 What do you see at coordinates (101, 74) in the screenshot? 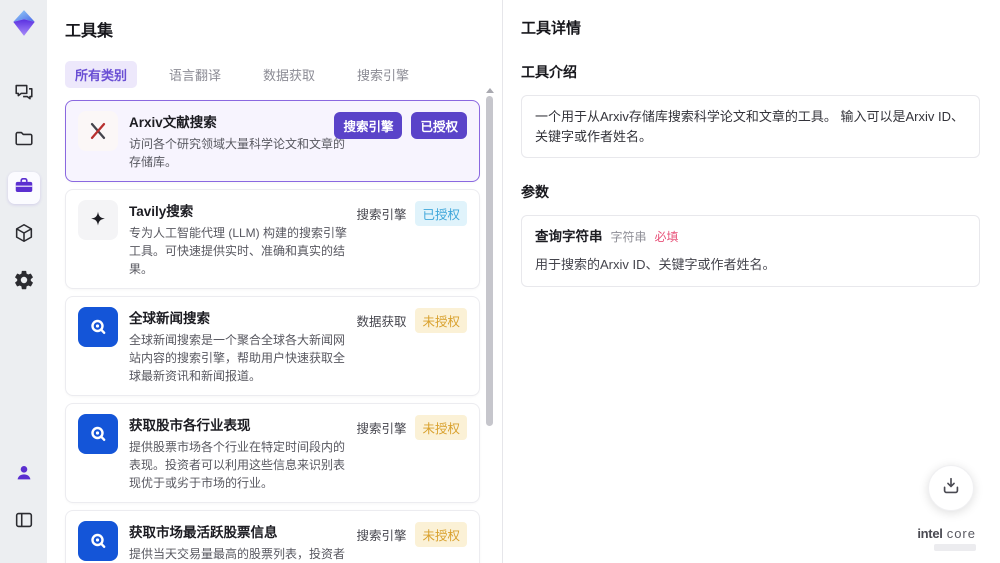
I see `tab-0: 所有类别` at bounding box center [101, 74].